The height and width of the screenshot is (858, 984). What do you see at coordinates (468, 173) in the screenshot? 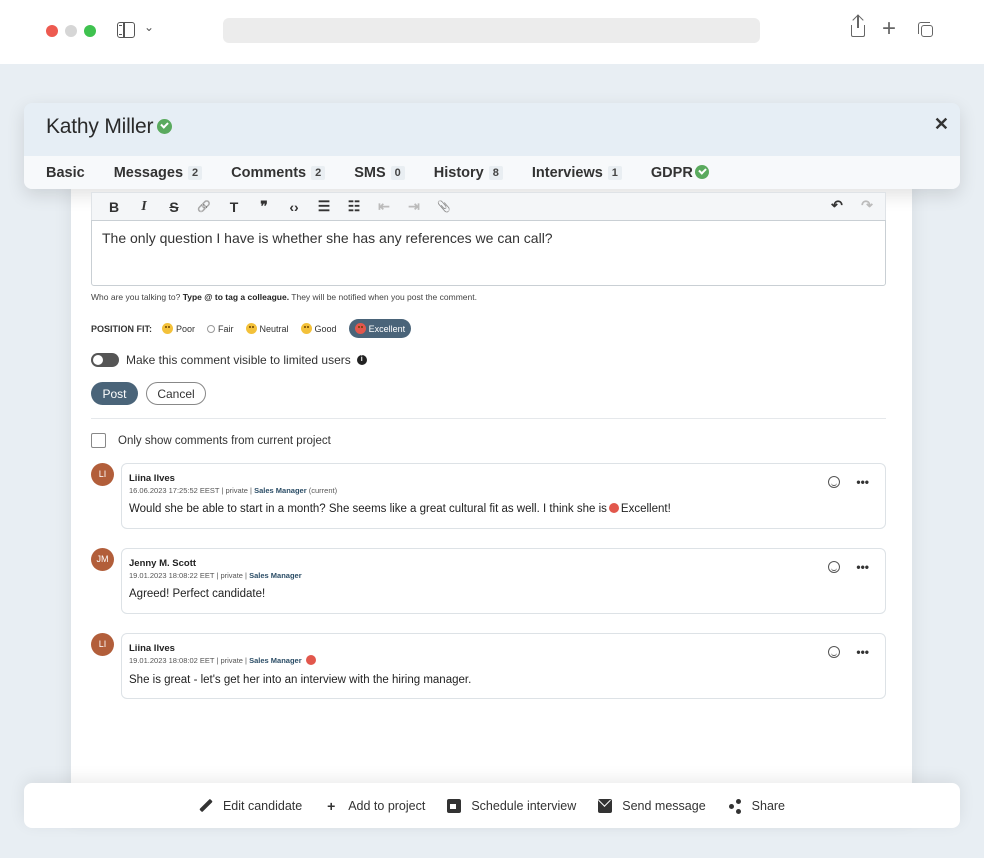
I see `tab-history: History 8` at bounding box center [468, 173].